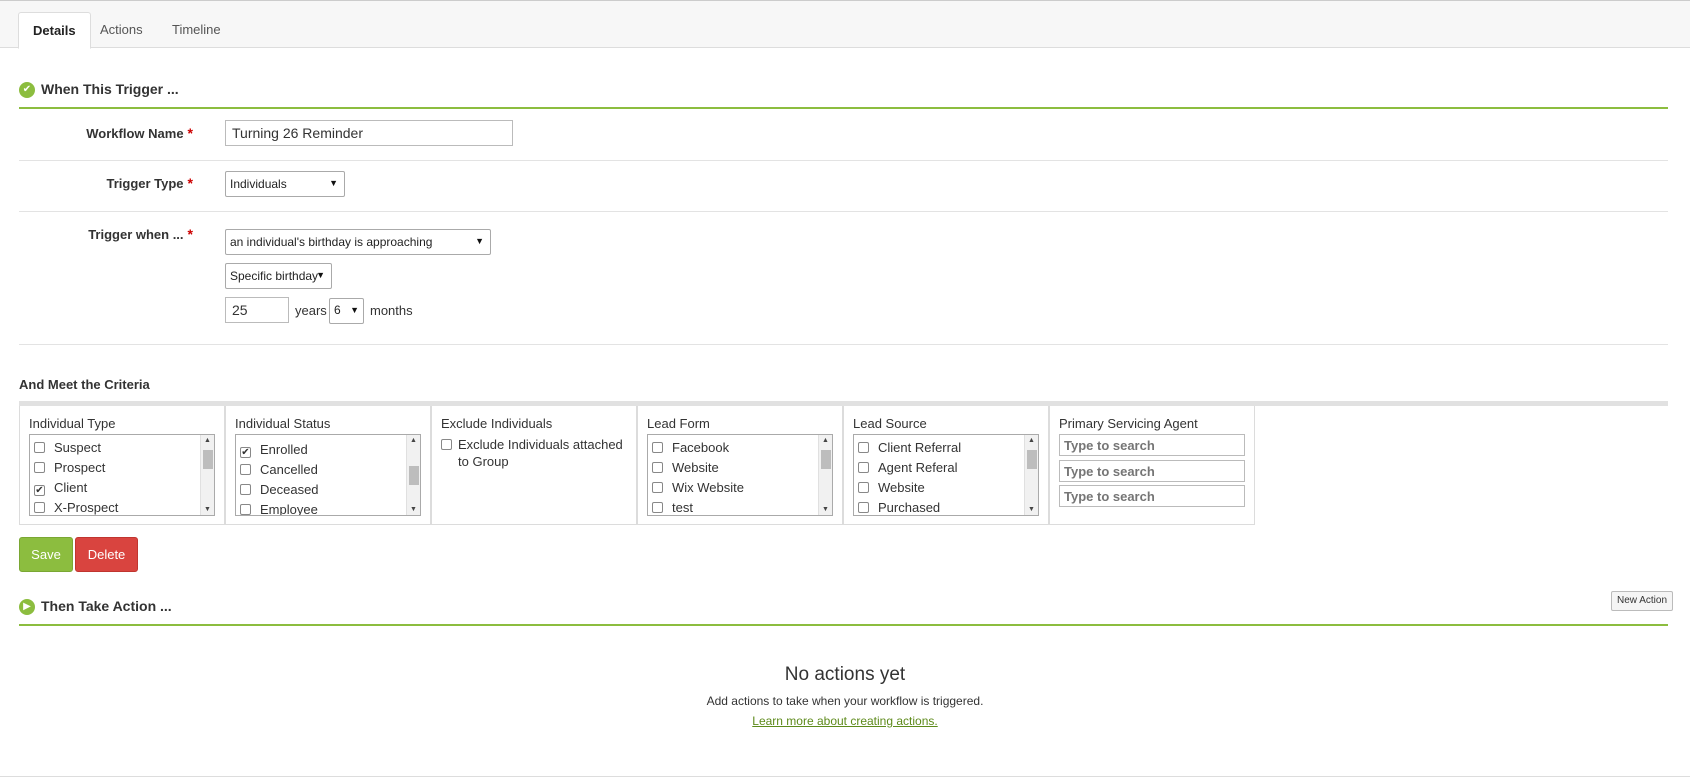 The image size is (1690, 779). Describe the element at coordinates (845, 776) in the screenshot. I see `bottom-divider` at that location.